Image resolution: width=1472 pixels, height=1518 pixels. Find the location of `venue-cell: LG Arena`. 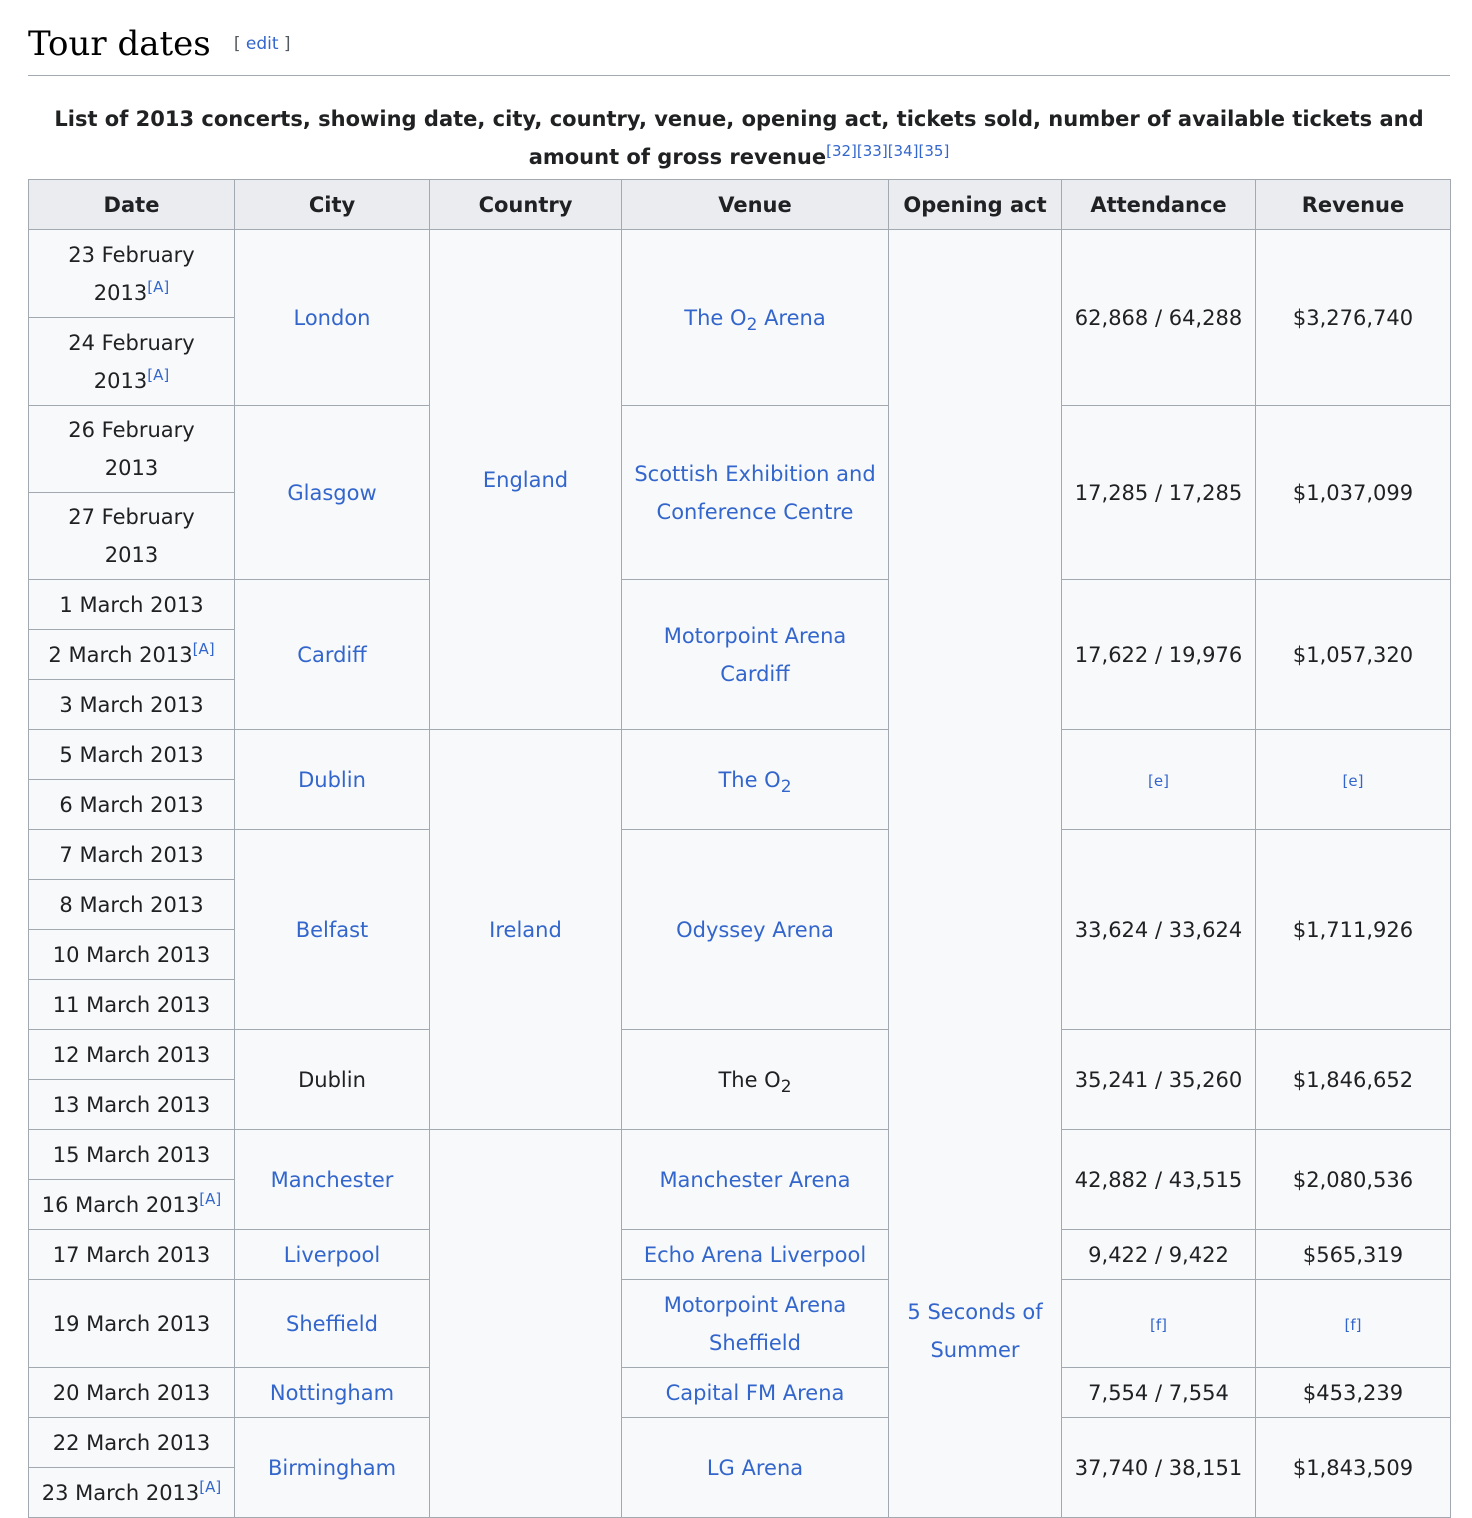

venue-cell: LG Arena is located at coordinates (755, 1467).